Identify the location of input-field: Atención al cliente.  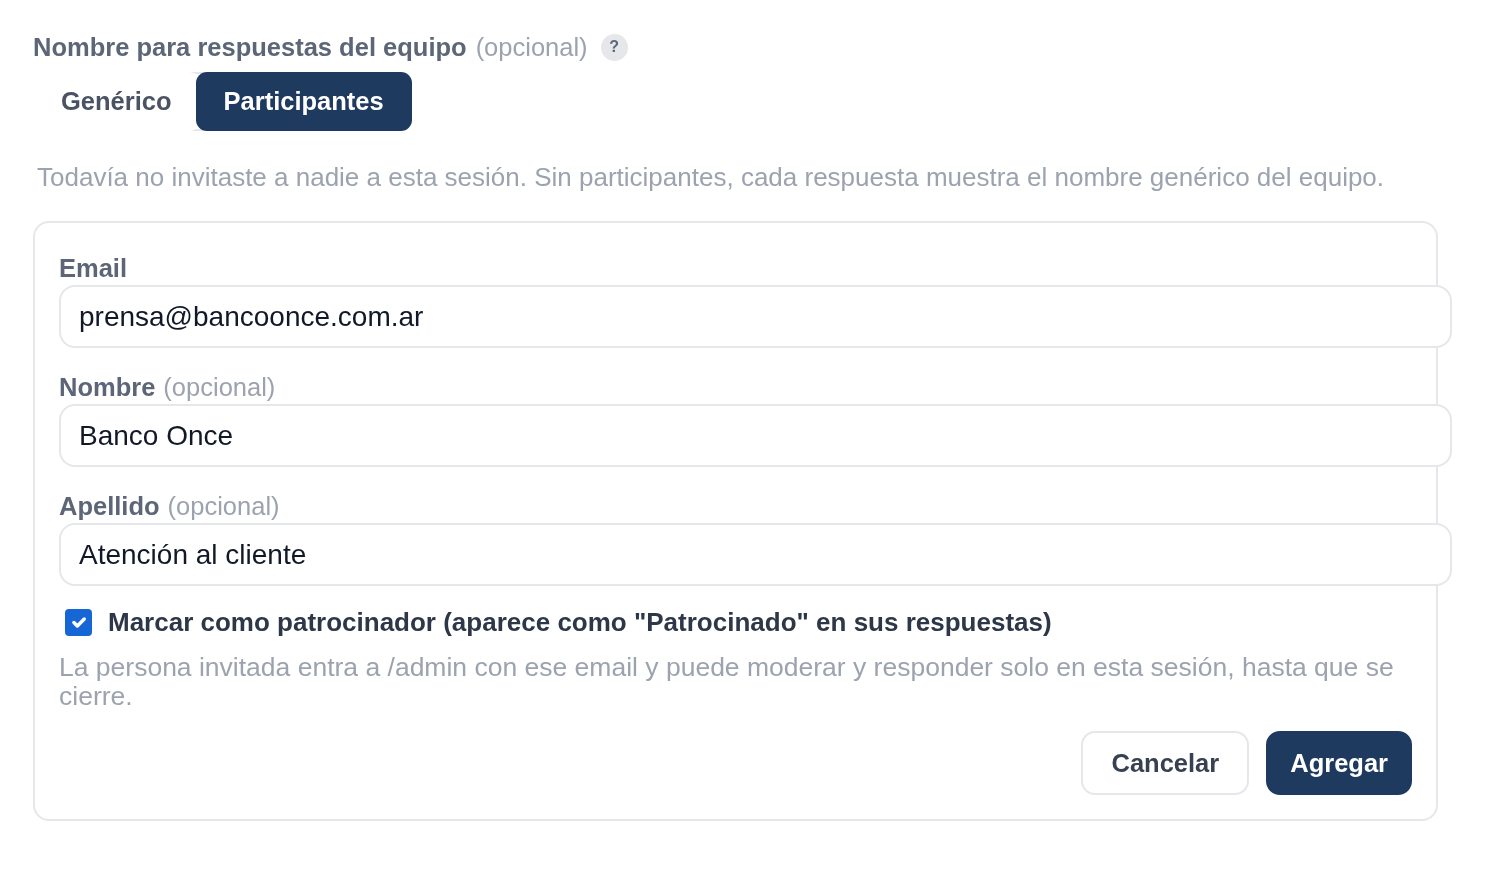
(755, 554).